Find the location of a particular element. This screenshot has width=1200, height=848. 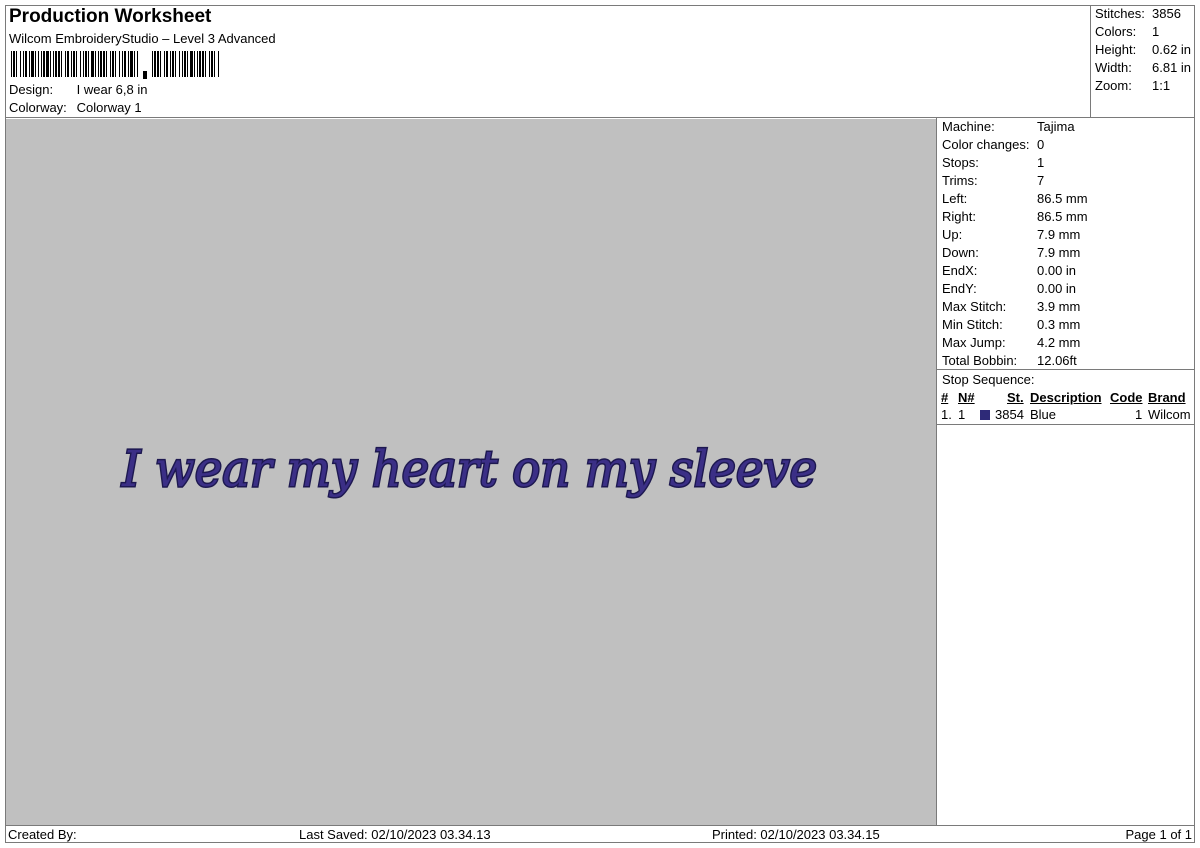

summary-value: 1 is located at coordinates (1156, 31).